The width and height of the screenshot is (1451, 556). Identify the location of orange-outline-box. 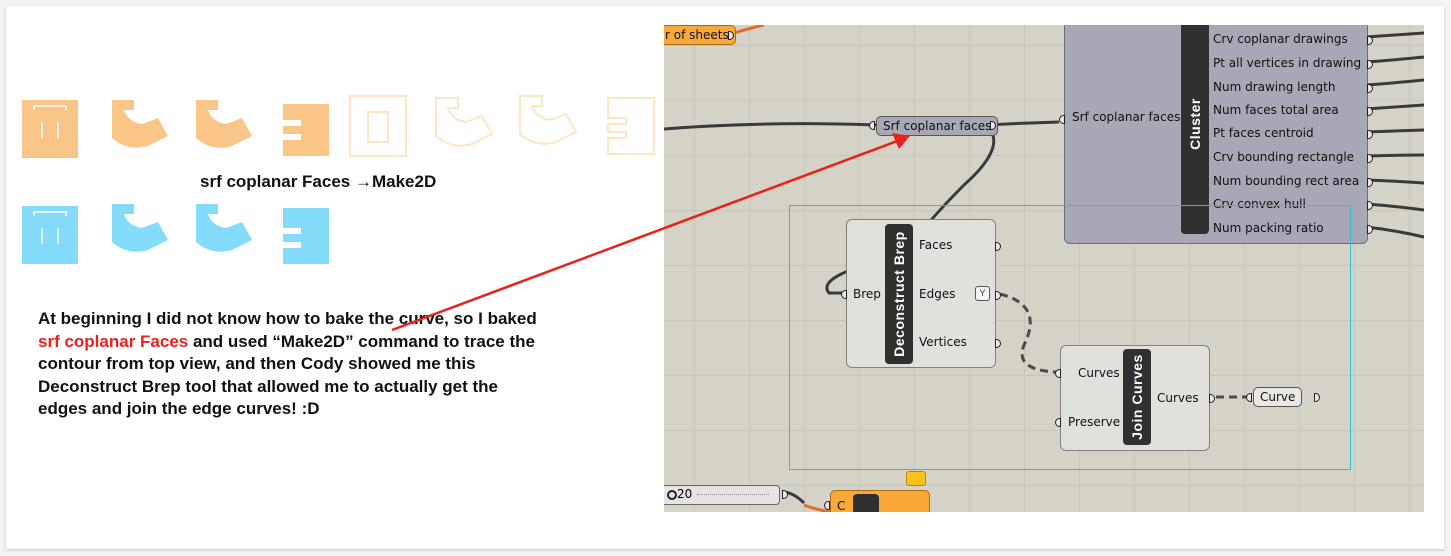
(378, 126).